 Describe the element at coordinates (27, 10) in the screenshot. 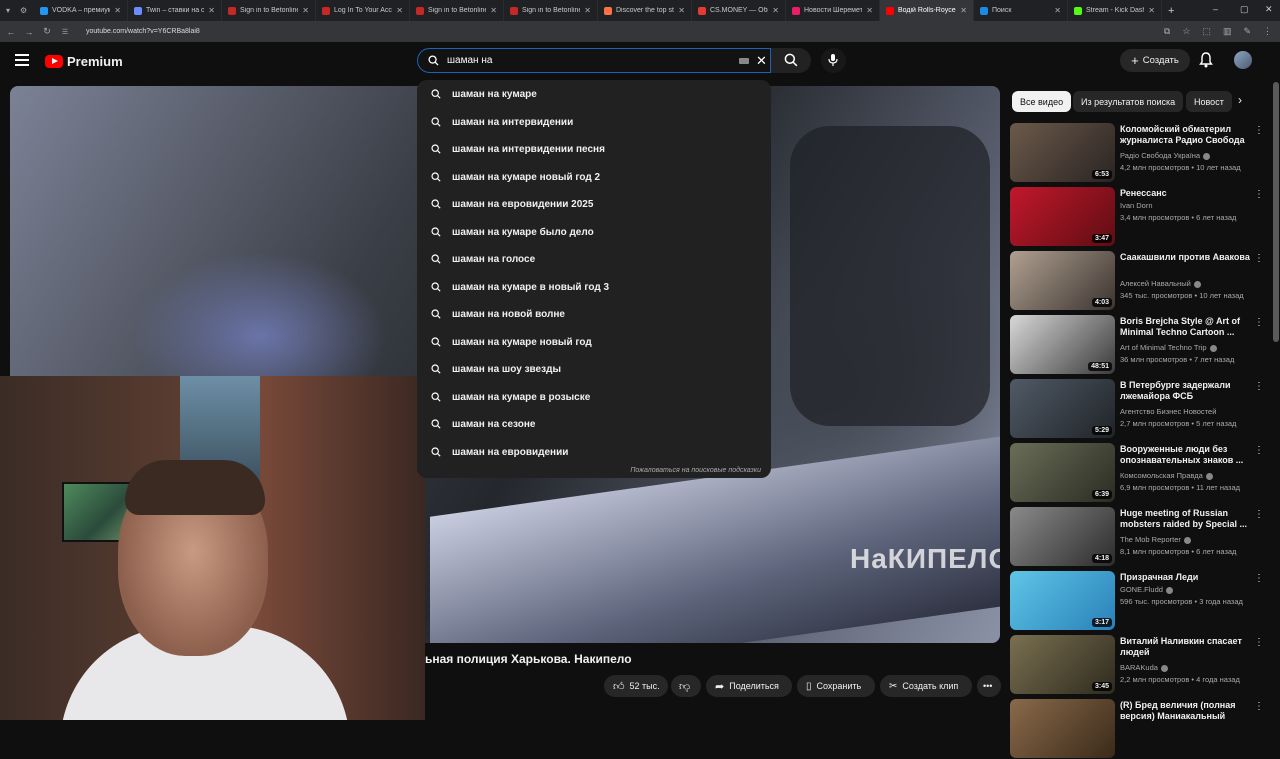

I see `tab-search-icon: ⚙` at that location.